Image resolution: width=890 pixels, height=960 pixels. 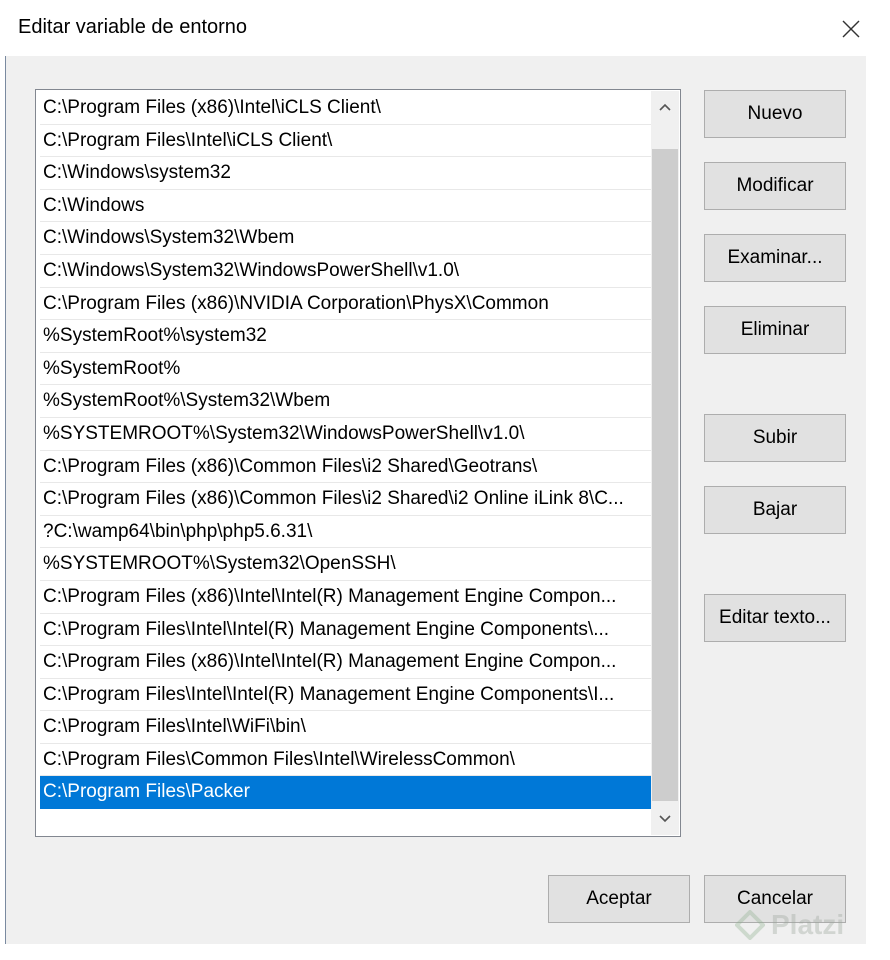 What do you see at coordinates (775, 114) in the screenshot?
I see `new-button: Nuevo` at bounding box center [775, 114].